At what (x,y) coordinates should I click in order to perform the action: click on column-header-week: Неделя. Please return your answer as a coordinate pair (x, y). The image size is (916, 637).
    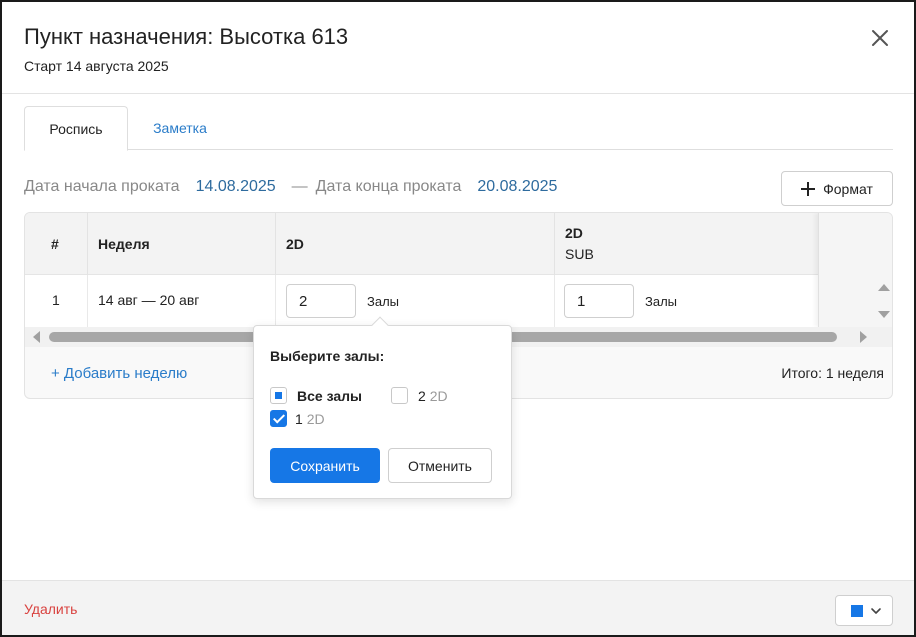
    Looking at the image, I should click on (182, 244).